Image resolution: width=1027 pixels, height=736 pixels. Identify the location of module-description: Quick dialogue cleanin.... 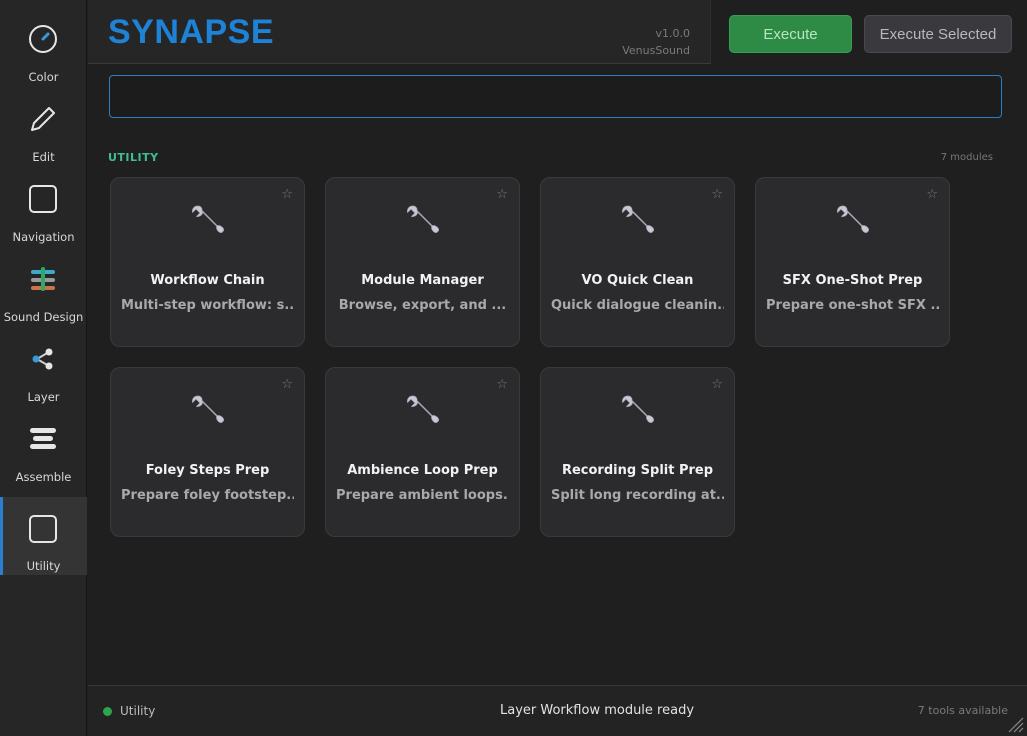
(637, 305).